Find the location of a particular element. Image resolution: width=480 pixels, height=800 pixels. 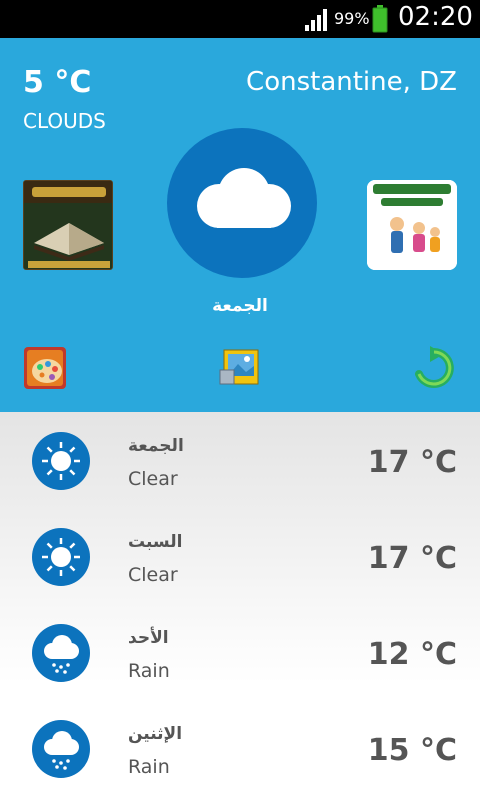

status-bar: 99% 02:20 is located at coordinates (240, 19).